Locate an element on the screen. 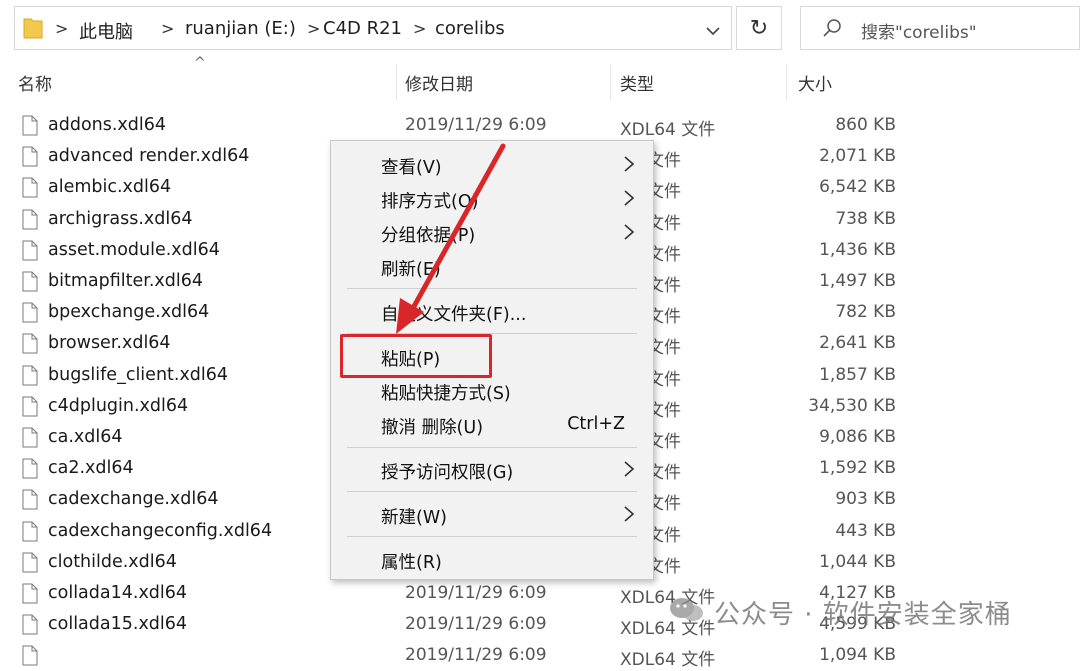 The image size is (1080, 671). file-name: advanced render.xdl64 is located at coordinates (149, 156).